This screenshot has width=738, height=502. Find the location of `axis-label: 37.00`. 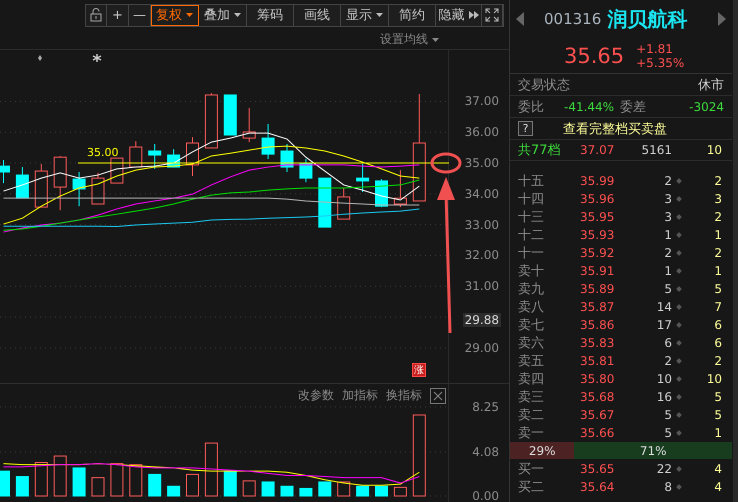

axis-label: 37.00 is located at coordinates (482, 101).